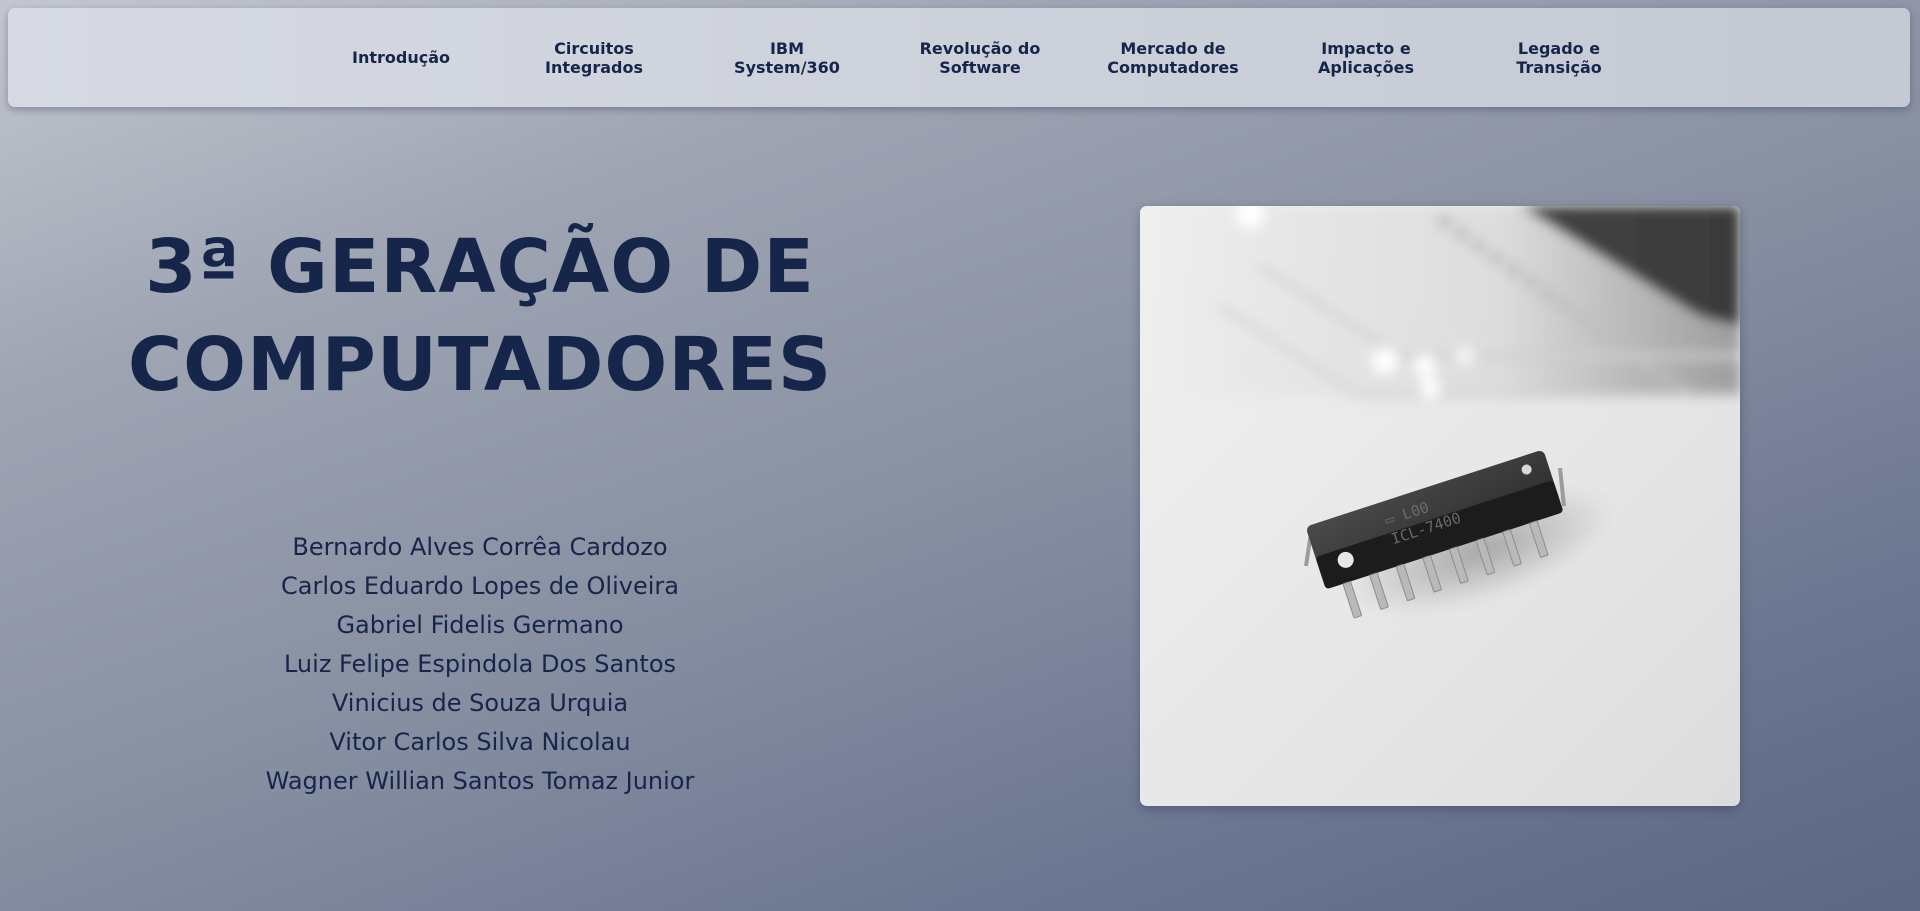 The width and height of the screenshot is (1920, 911). What do you see at coordinates (480, 781) in the screenshot?
I see `author-name: Wagner Willian Santos Tomaz Junior` at bounding box center [480, 781].